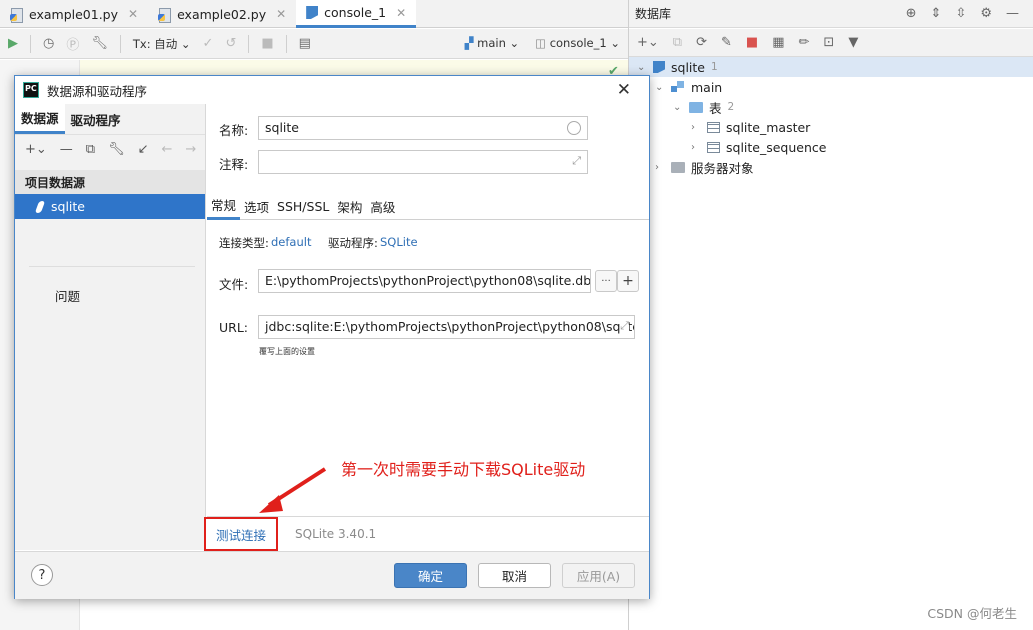 Image resolution: width=1033 pixels, height=630 pixels. What do you see at coordinates (143, 149) in the screenshot?
I see `import-icon: ↙` at bounding box center [143, 149].